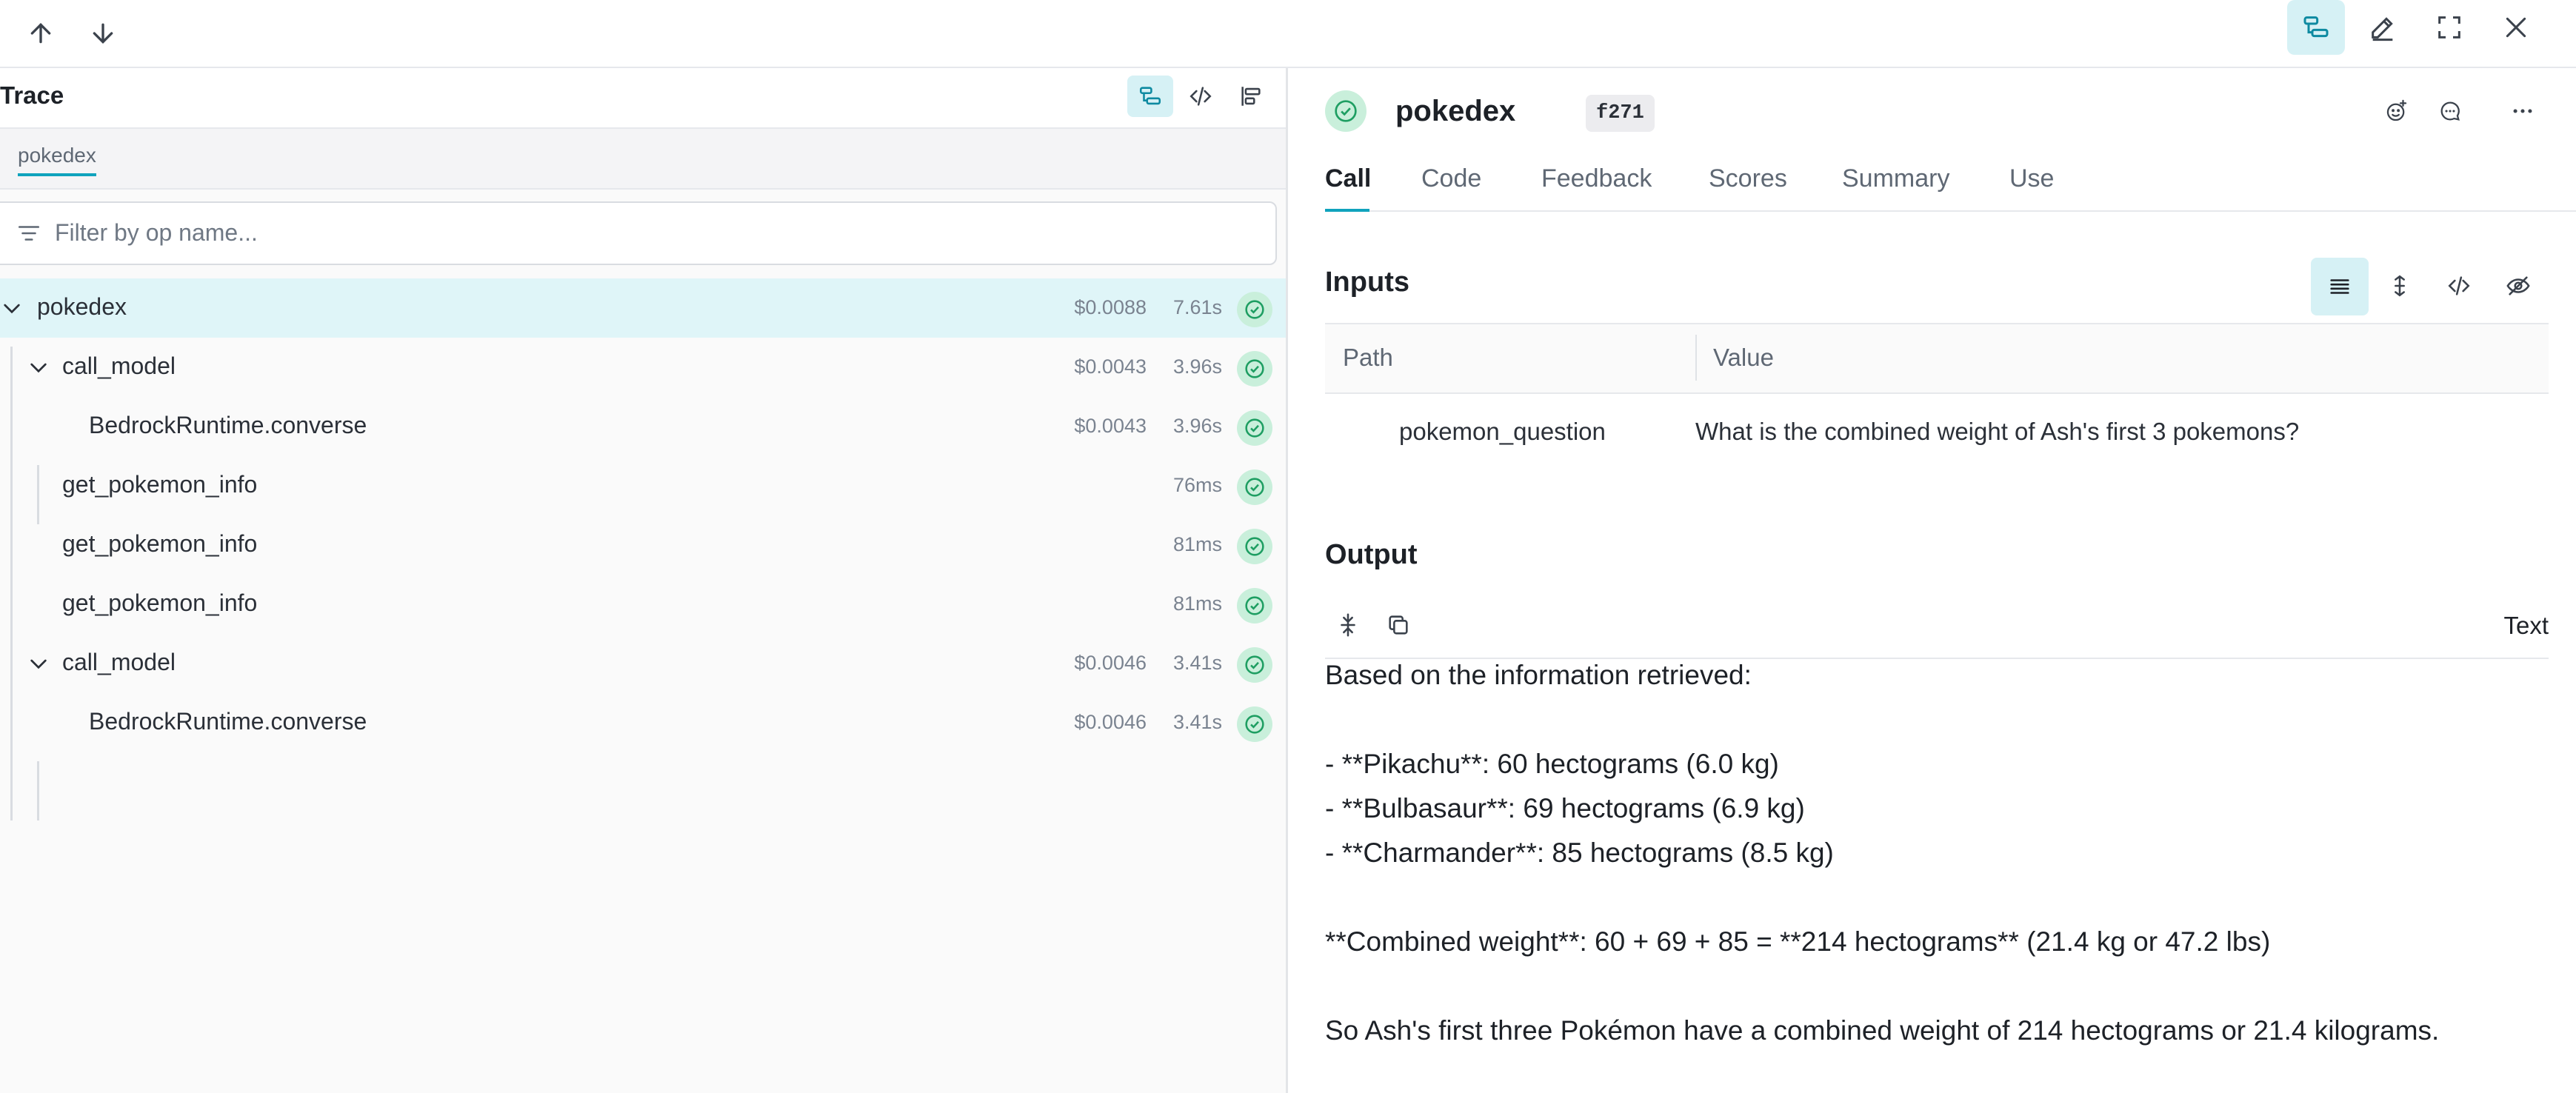 Image resolution: width=2576 pixels, height=1093 pixels. I want to click on trace-row-name: pokedex, so click(82, 306).